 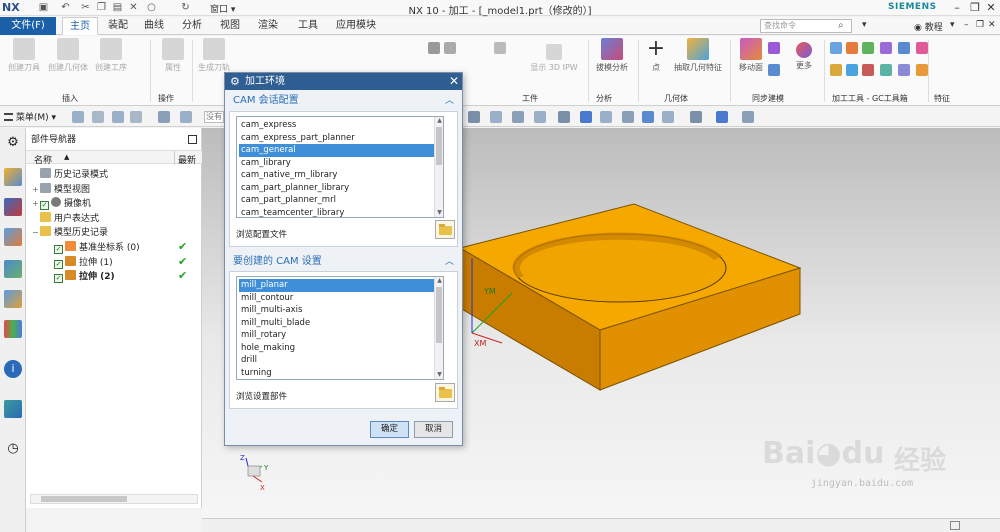 What do you see at coordinates (268, 26) in the screenshot?
I see `tab-render: 渲染` at bounding box center [268, 26].